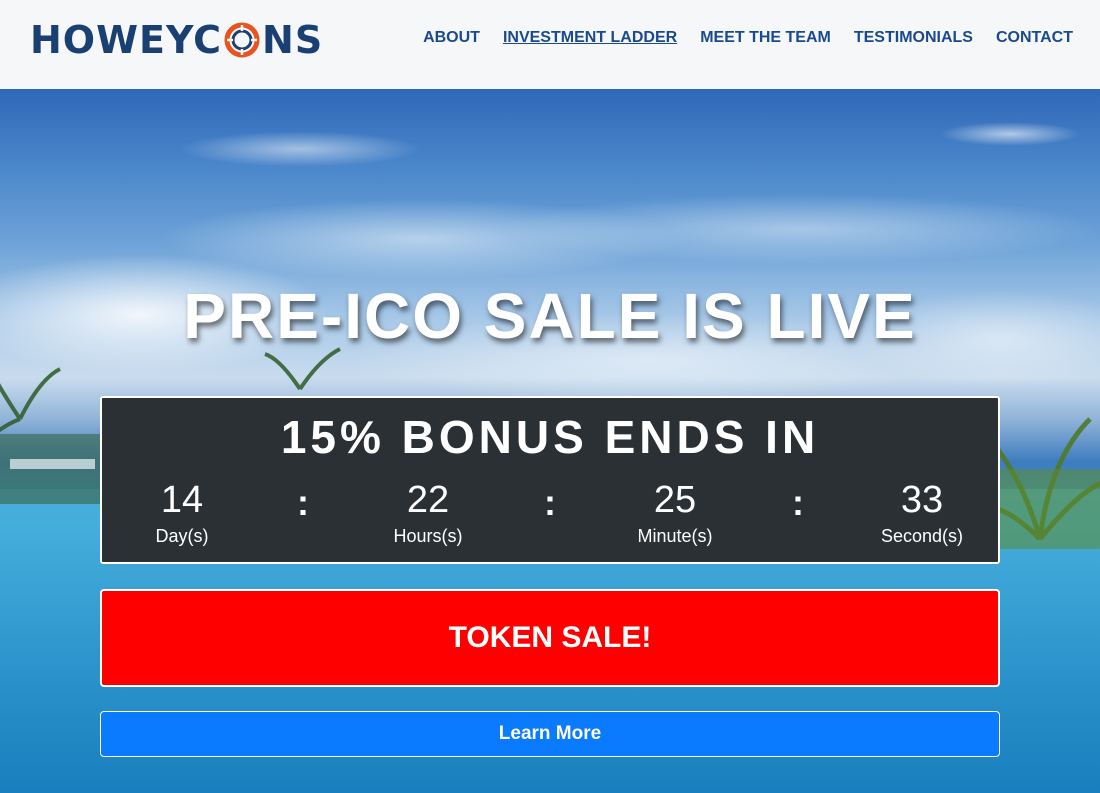 The height and width of the screenshot is (793, 1100). I want to click on token-sale-button: TOKEN SALE!, so click(550, 638).